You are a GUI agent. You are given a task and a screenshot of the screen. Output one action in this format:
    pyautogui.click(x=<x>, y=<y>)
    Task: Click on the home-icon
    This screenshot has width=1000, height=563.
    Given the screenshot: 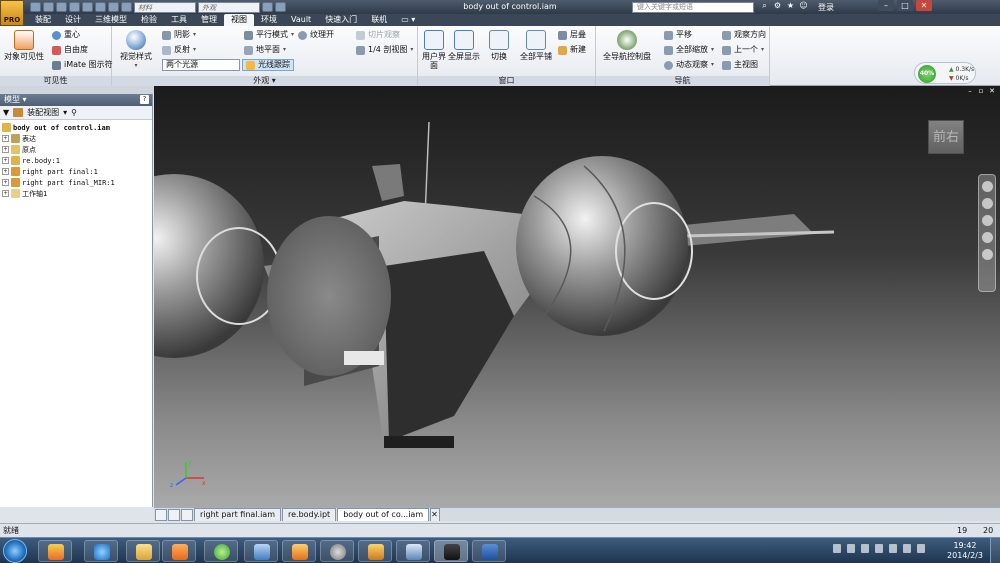 What is the action you would take?
    pyautogui.click(x=100, y=7)
    